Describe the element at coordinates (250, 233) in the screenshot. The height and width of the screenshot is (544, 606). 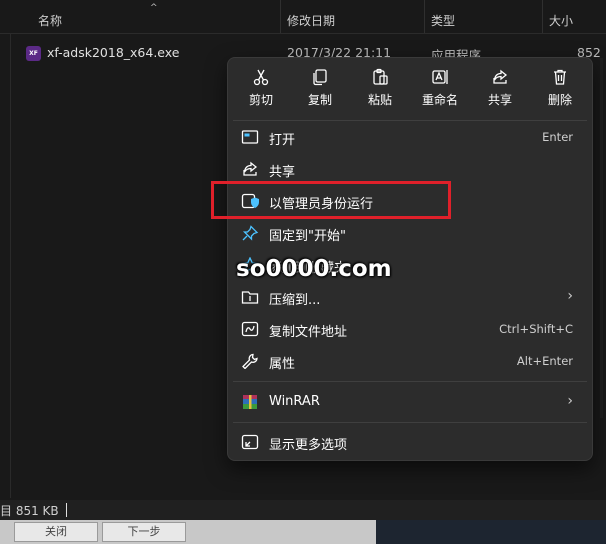
I see `pin-icon` at that location.